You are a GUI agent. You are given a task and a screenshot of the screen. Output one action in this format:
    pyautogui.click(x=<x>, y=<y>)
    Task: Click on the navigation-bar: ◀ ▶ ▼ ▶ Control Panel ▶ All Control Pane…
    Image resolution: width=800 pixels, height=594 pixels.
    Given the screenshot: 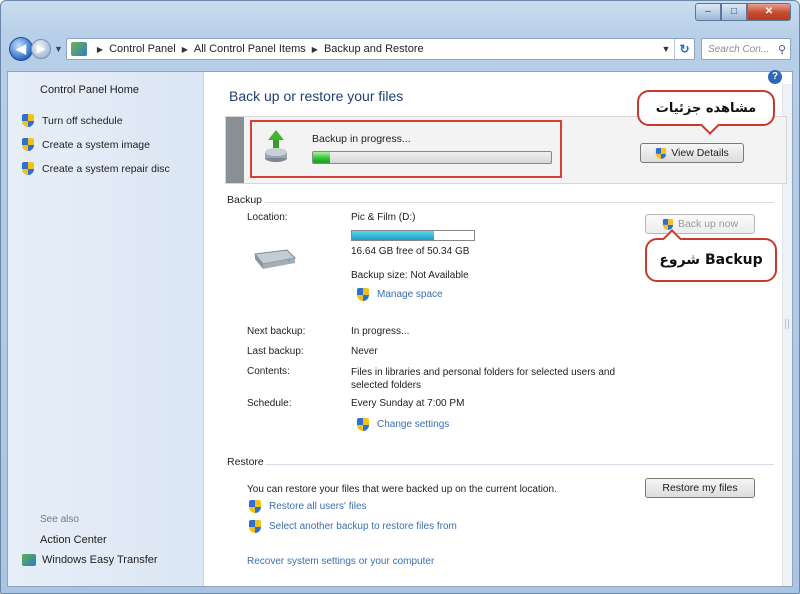 What is the action you would take?
    pyautogui.click(x=400, y=49)
    